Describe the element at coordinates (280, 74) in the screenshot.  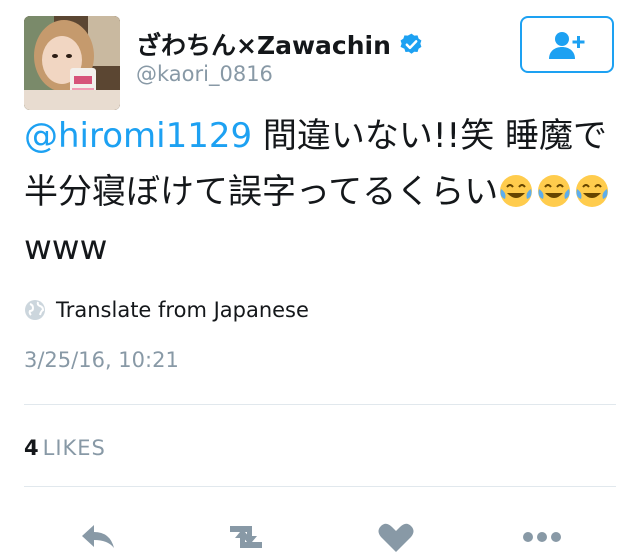
I see `username: @kaori_0816` at that location.